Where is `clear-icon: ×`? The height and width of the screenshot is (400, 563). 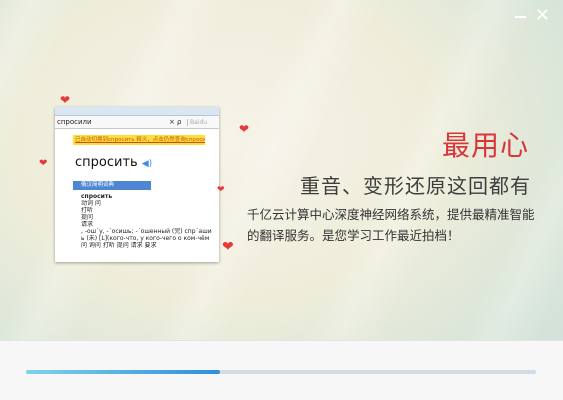 clear-icon: × is located at coordinates (172, 122).